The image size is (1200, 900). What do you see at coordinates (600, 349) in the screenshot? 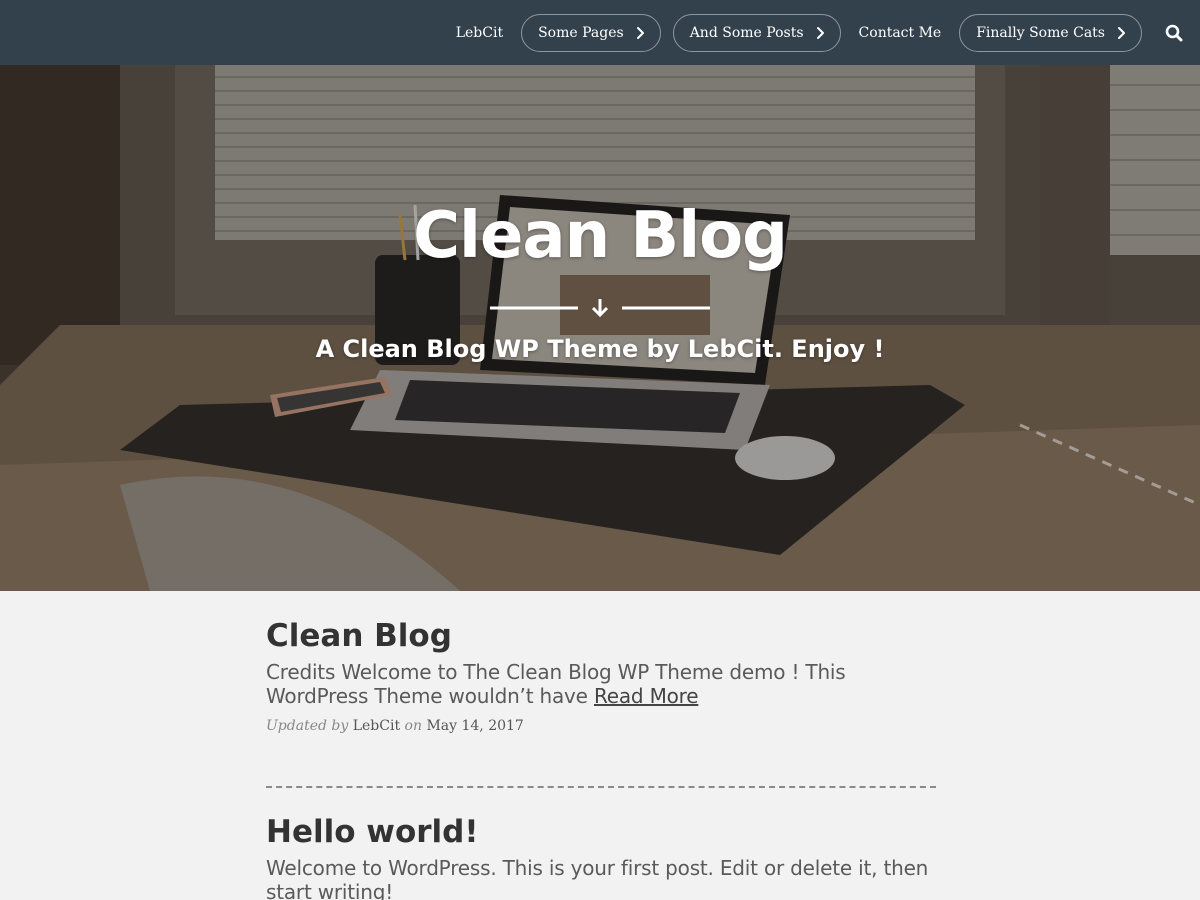
I see `site-tagline: A Clean Blog WP Theme by LebCit. Enjoy !` at bounding box center [600, 349].